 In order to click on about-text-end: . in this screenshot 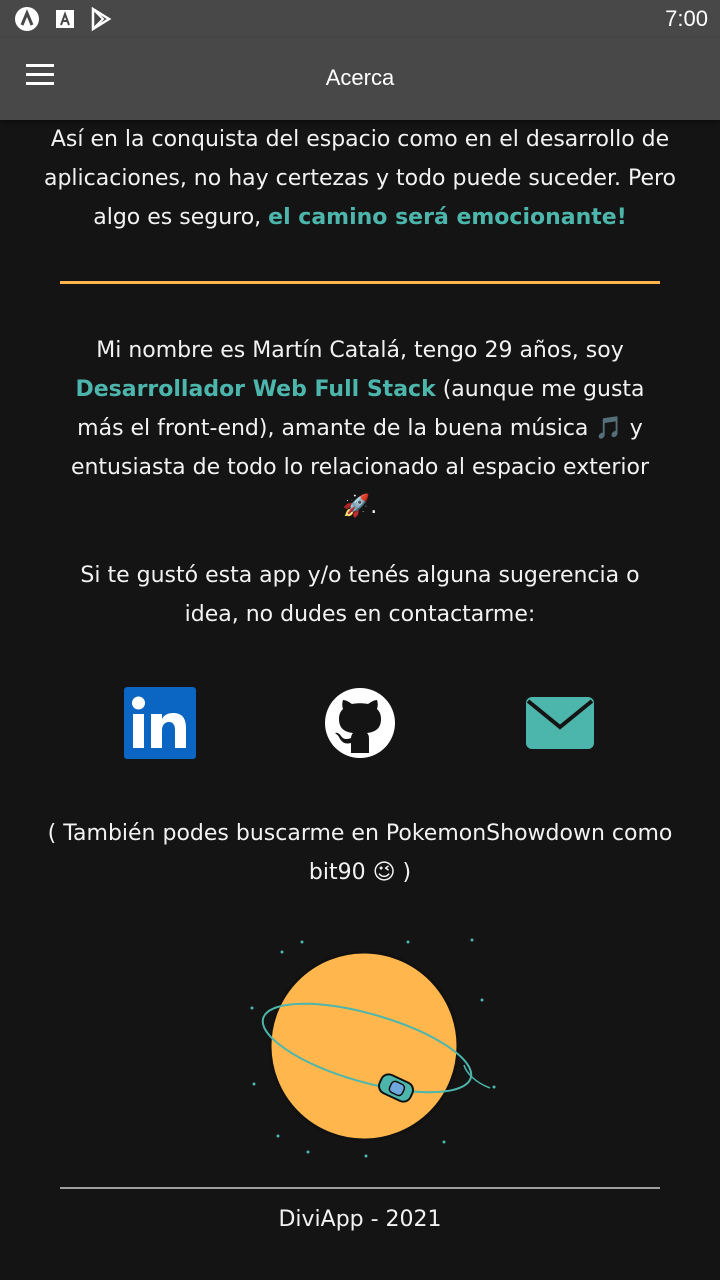, I will do `click(374, 506)`.